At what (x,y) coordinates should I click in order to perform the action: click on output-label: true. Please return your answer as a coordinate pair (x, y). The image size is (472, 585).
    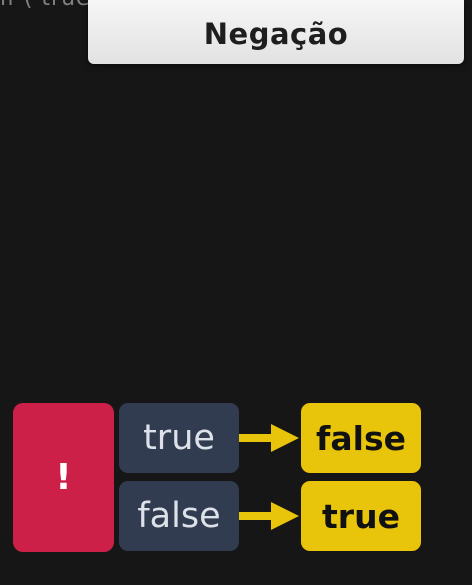
    Looking at the image, I should click on (361, 516).